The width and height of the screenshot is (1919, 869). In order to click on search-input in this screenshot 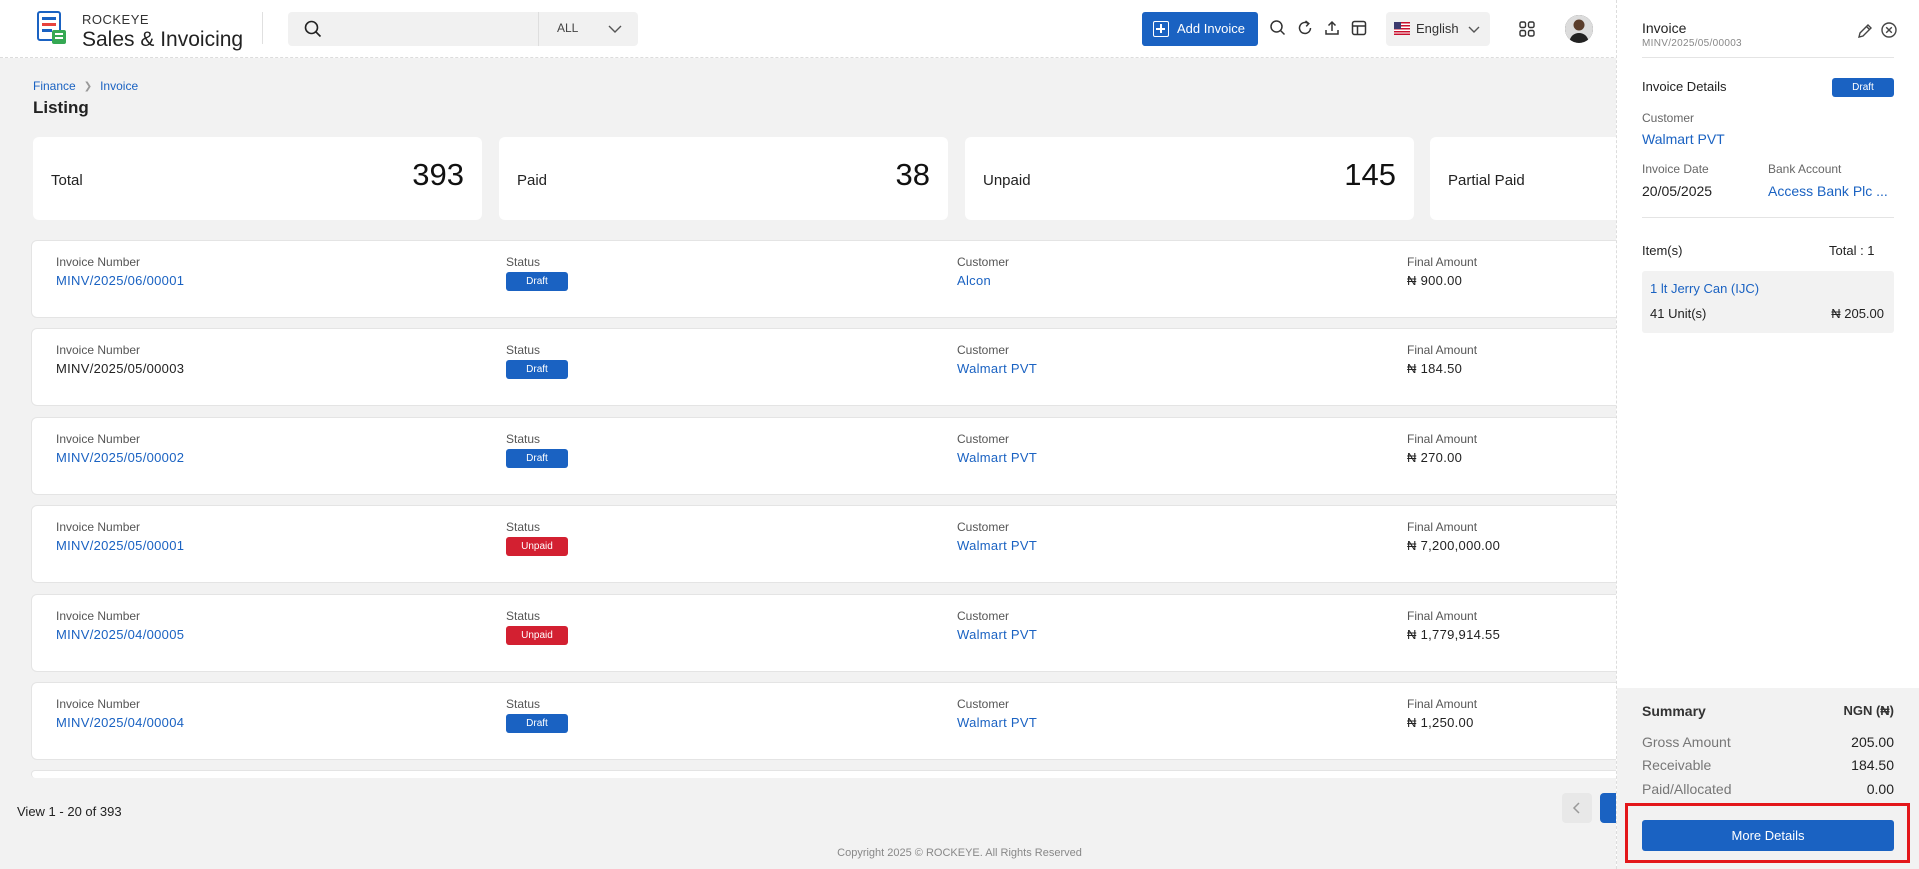, I will do `click(433, 29)`.